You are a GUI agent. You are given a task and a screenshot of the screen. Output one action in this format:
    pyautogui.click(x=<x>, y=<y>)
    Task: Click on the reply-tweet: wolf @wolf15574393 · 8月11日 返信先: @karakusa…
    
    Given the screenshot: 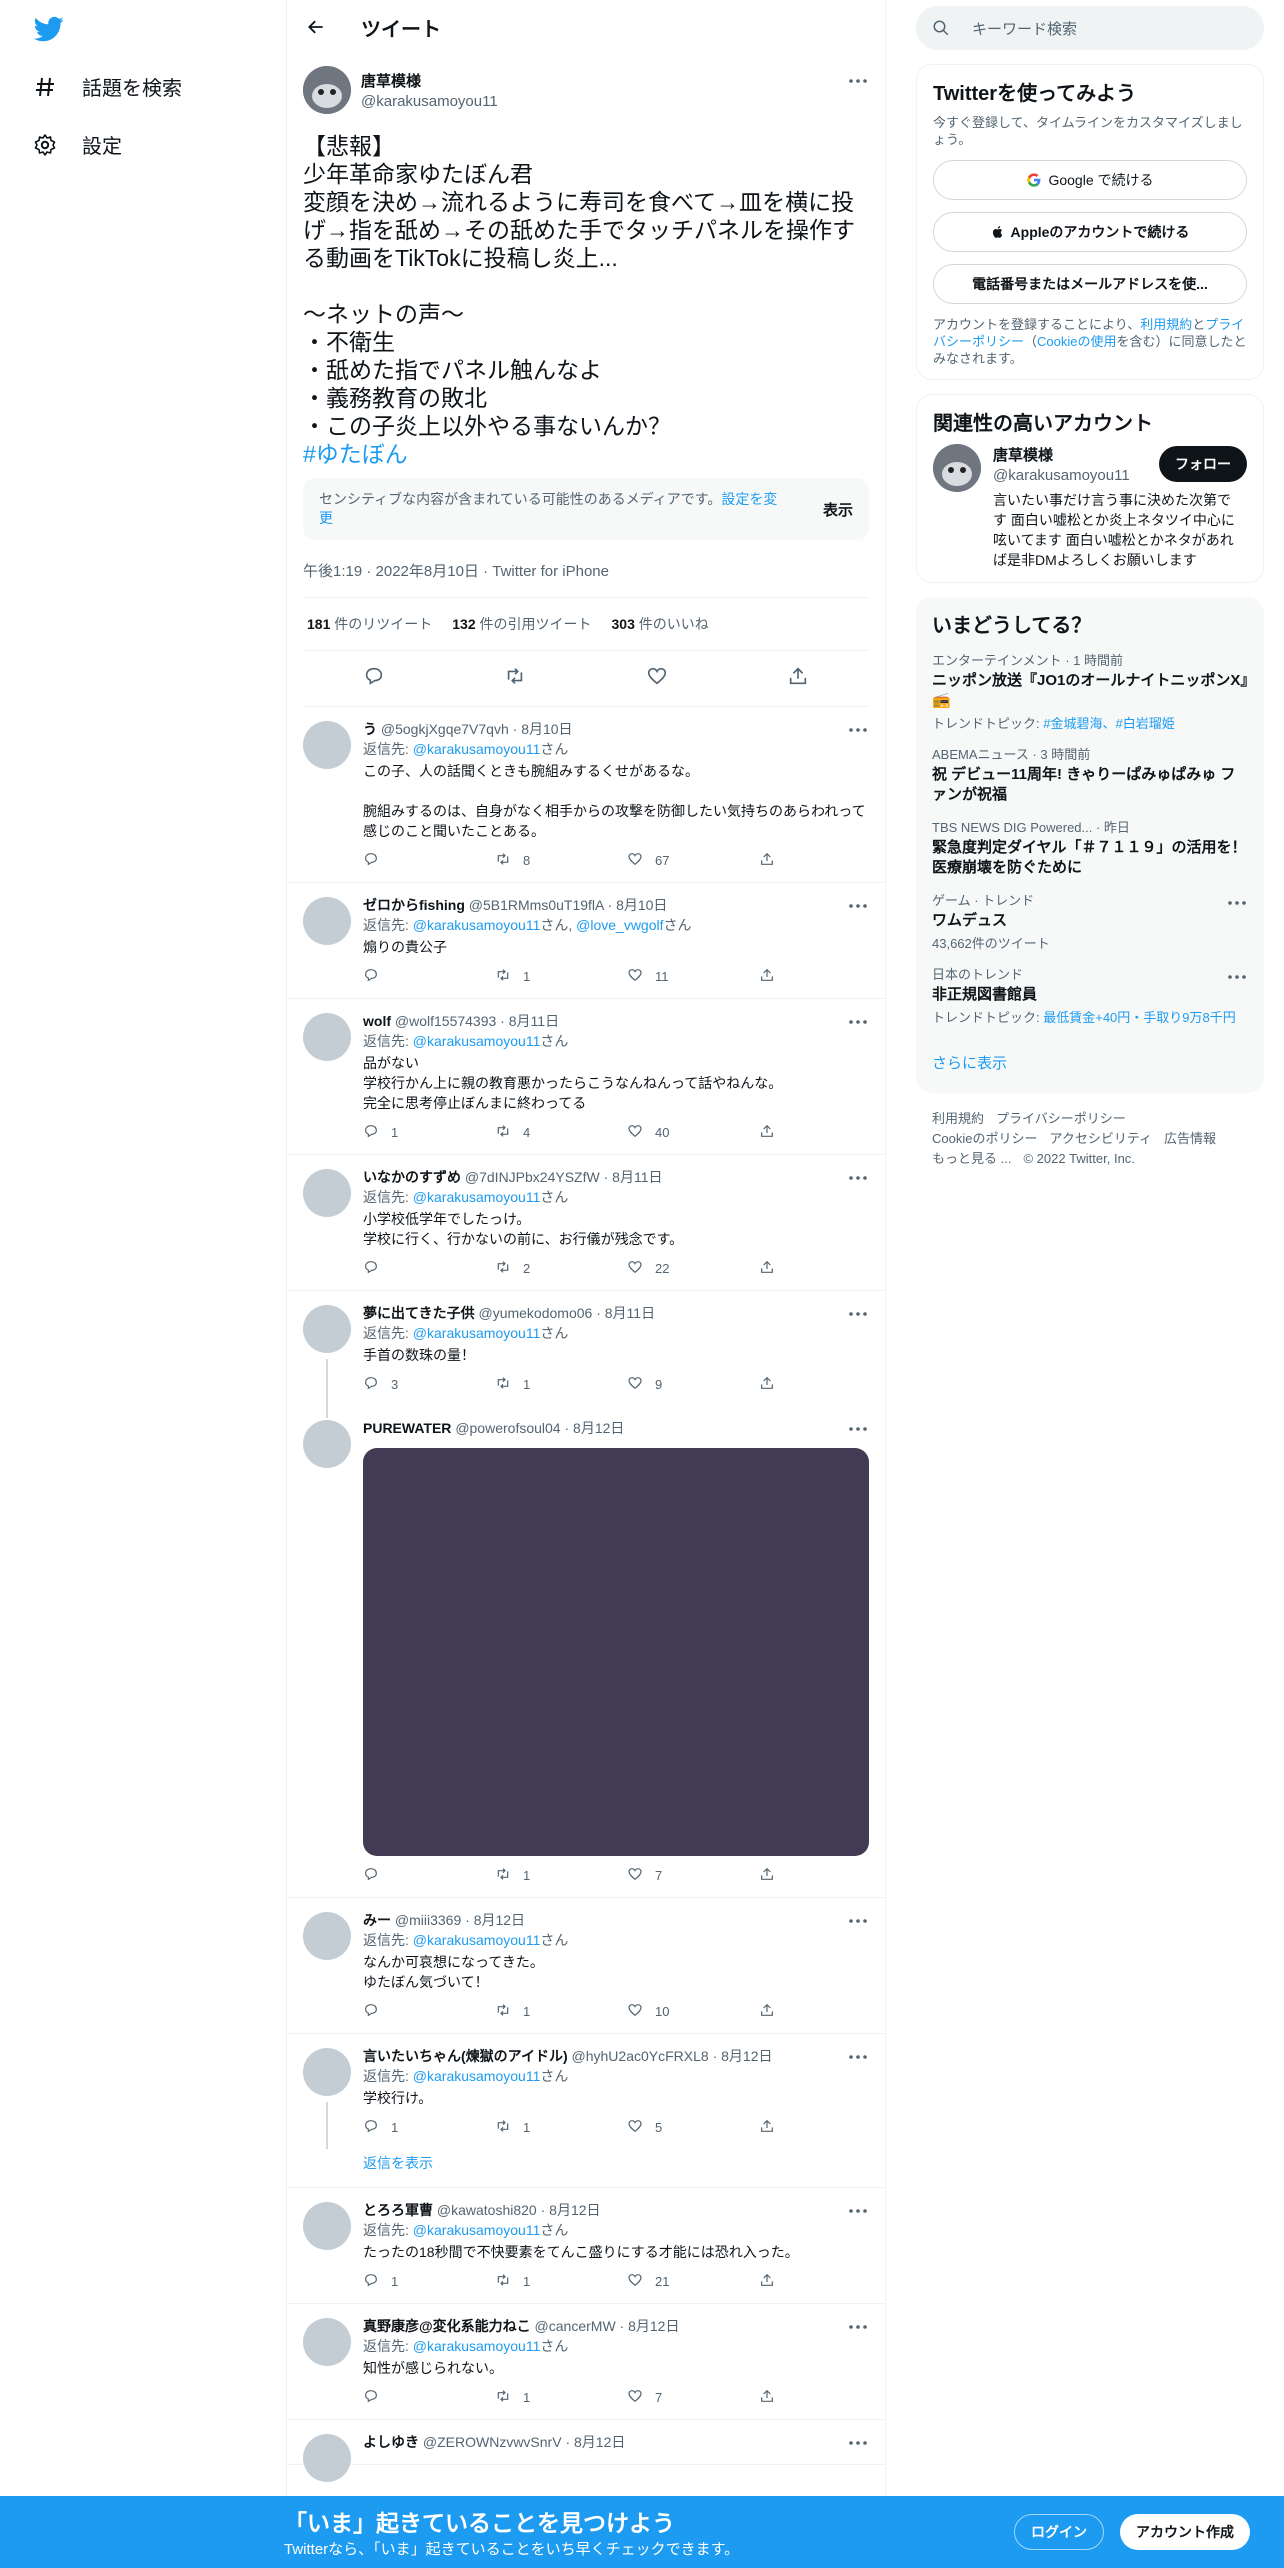 What is the action you would take?
    pyautogui.click(x=586, y=1077)
    